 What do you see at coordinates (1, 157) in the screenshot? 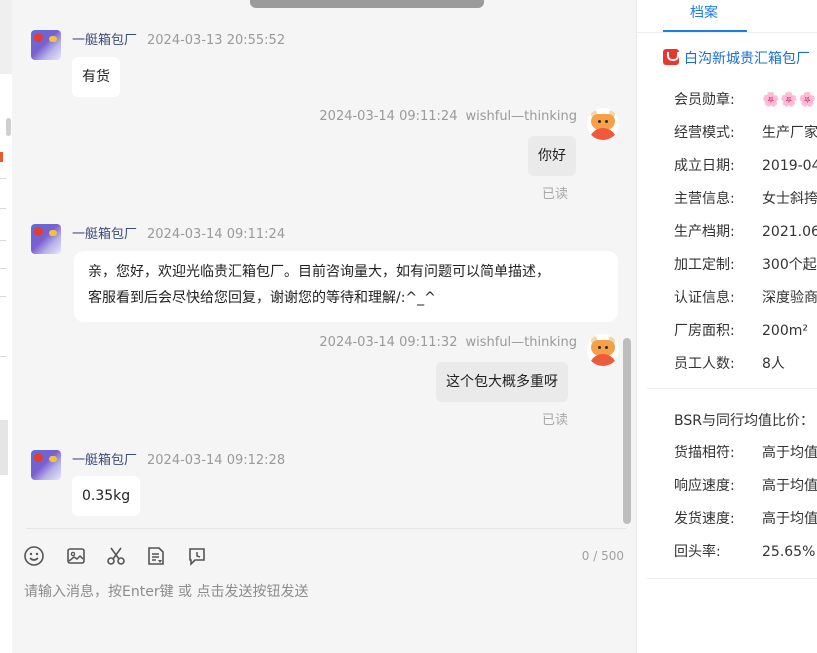
I see `left-edge-badge` at bounding box center [1, 157].